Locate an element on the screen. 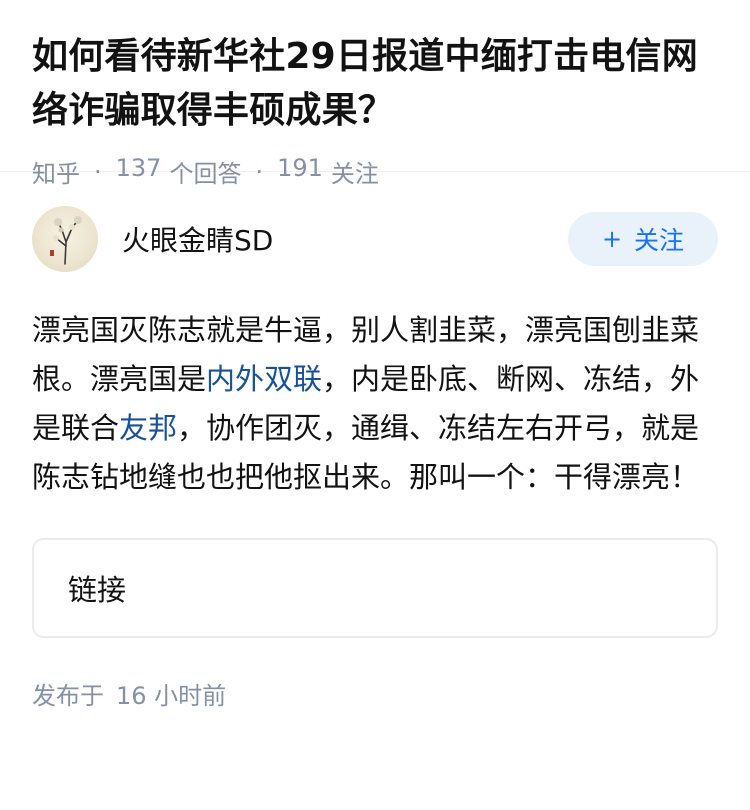  link-card: 链接 is located at coordinates (375, 588).